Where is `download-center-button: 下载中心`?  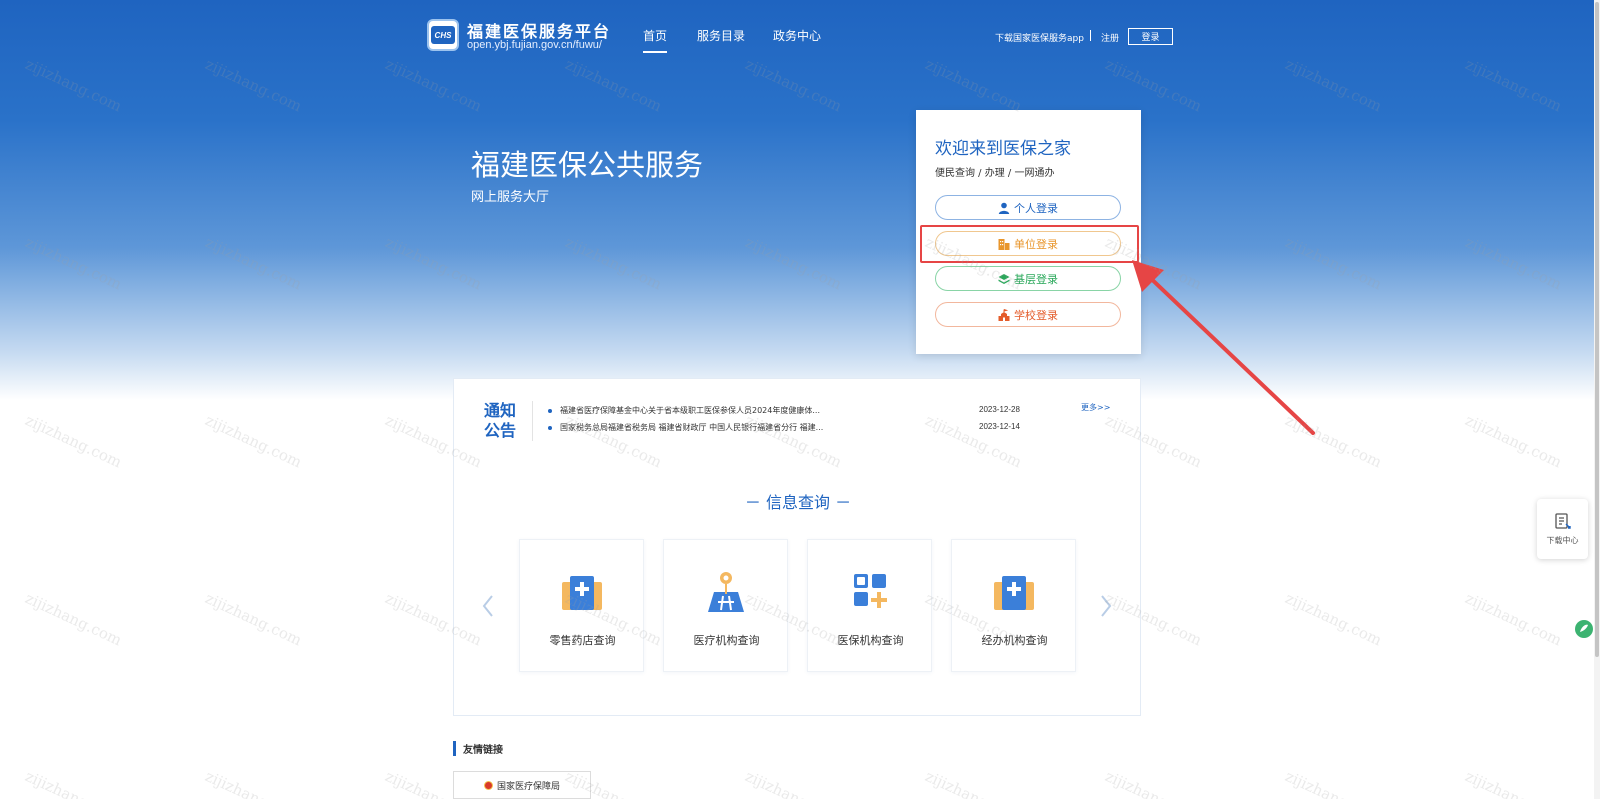
download-center-button: 下载中心 is located at coordinates (1562, 529).